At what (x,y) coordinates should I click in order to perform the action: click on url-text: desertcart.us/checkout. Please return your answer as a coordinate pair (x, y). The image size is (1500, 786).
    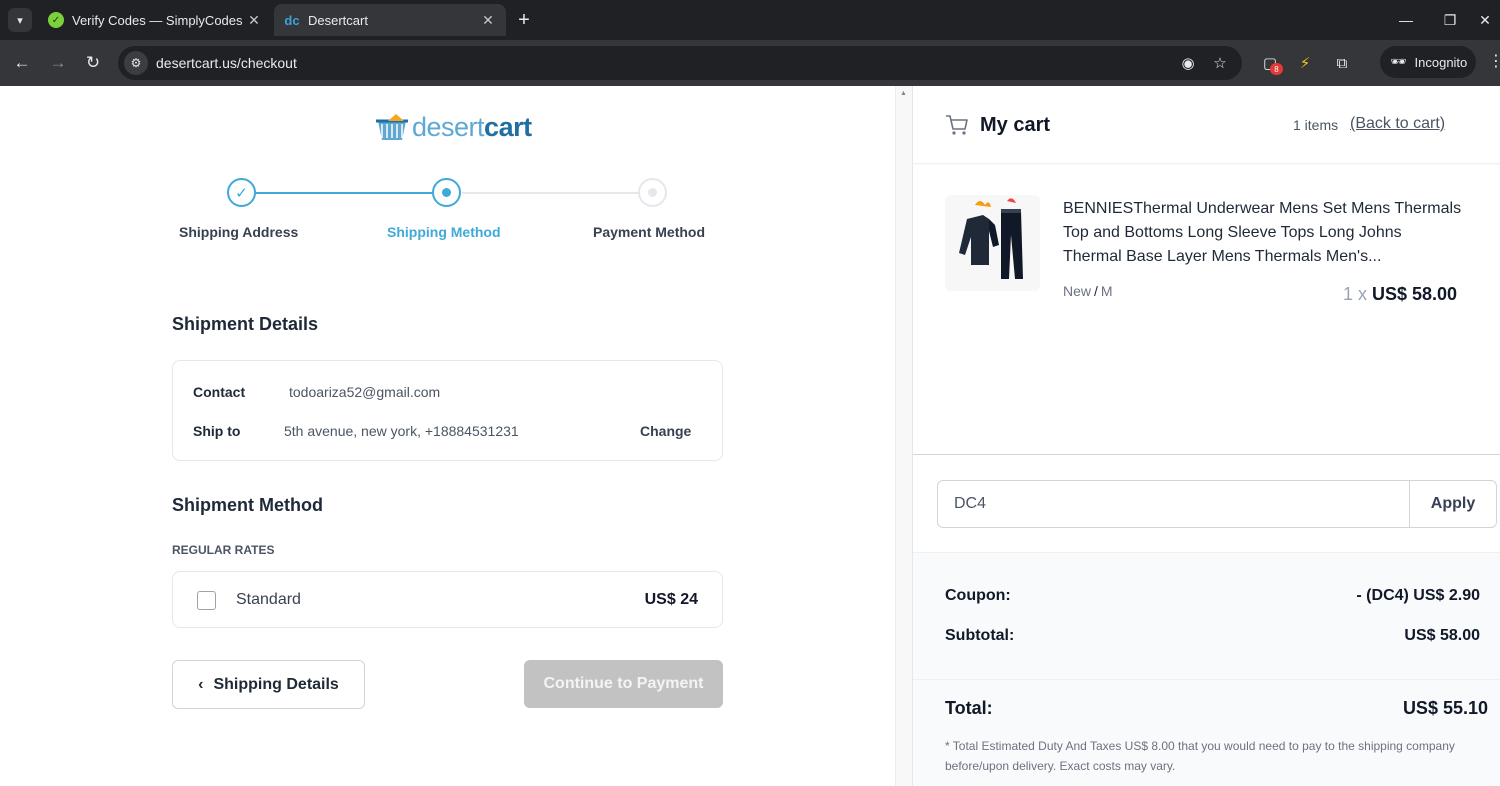
    Looking at the image, I should click on (226, 63).